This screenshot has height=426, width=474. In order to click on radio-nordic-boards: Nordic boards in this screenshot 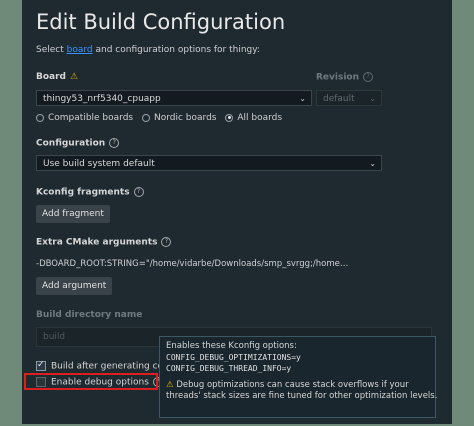, I will do `click(179, 118)`.